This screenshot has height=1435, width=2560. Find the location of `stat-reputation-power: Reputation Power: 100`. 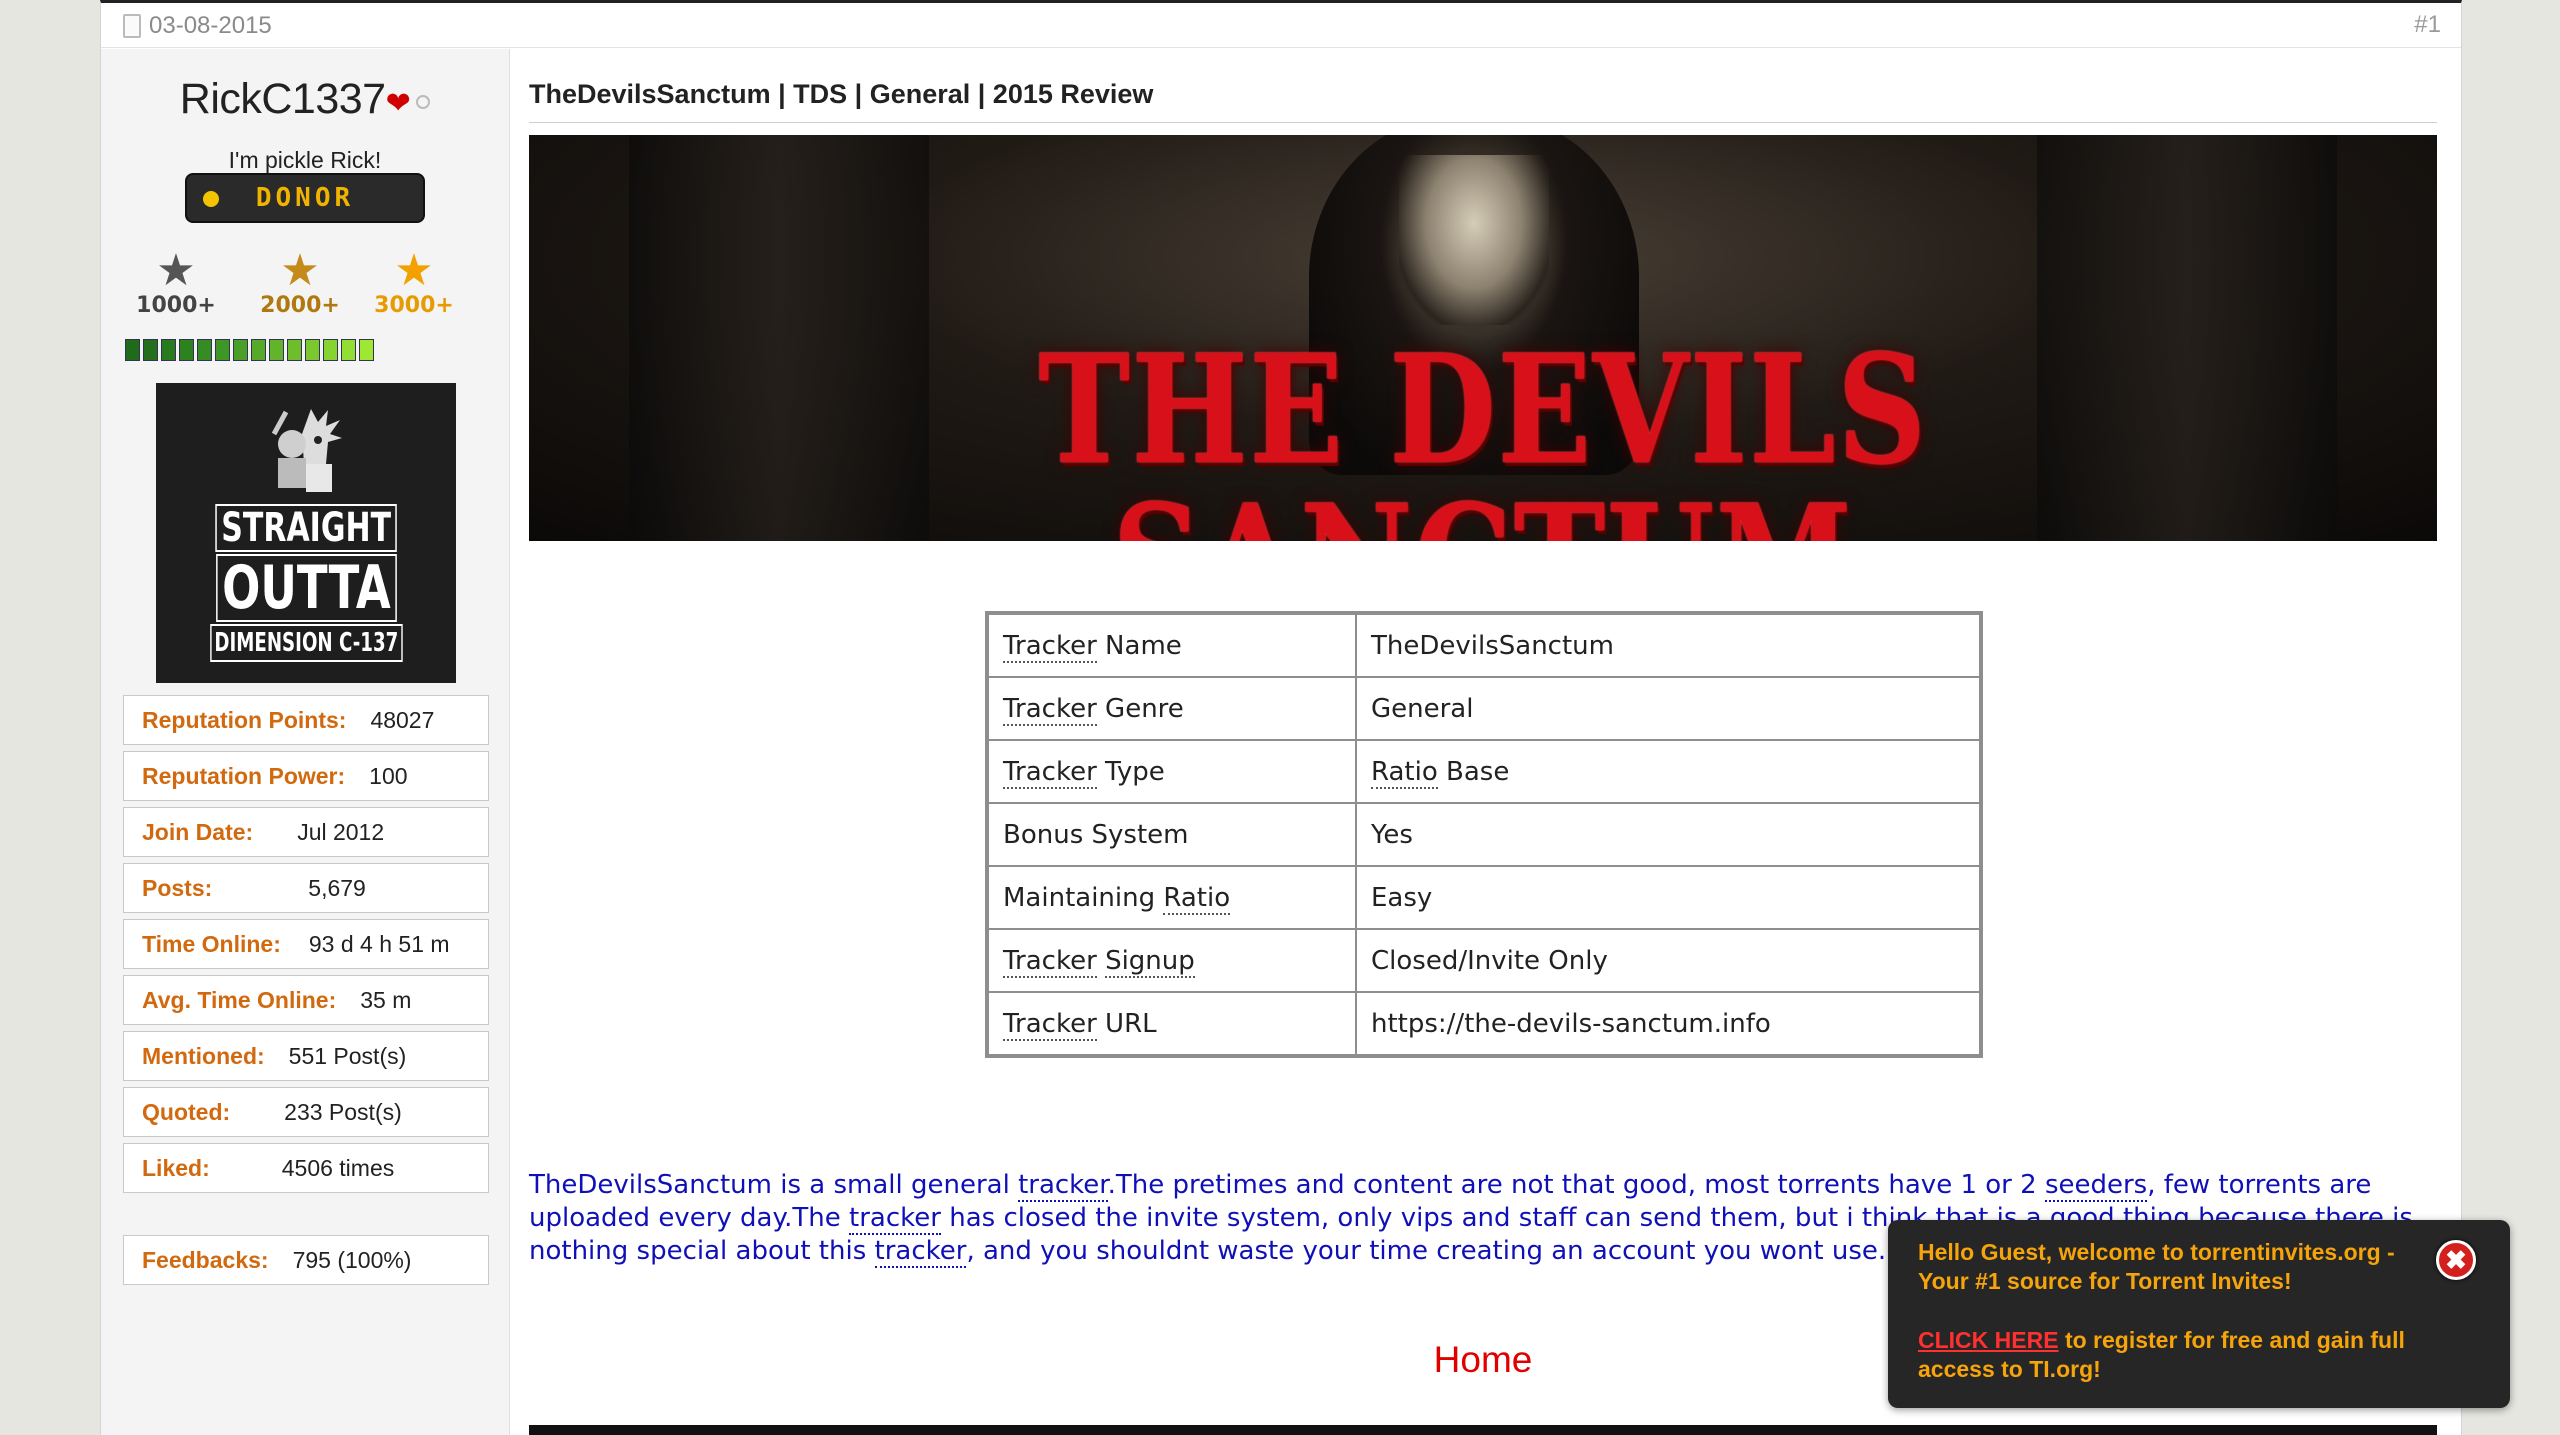

stat-reputation-power: Reputation Power: 100 is located at coordinates (306, 776).